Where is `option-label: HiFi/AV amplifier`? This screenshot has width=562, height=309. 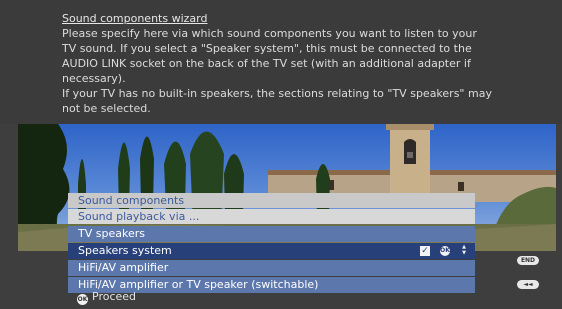
option-label: HiFi/AV amplifier is located at coordinates (123, 267).